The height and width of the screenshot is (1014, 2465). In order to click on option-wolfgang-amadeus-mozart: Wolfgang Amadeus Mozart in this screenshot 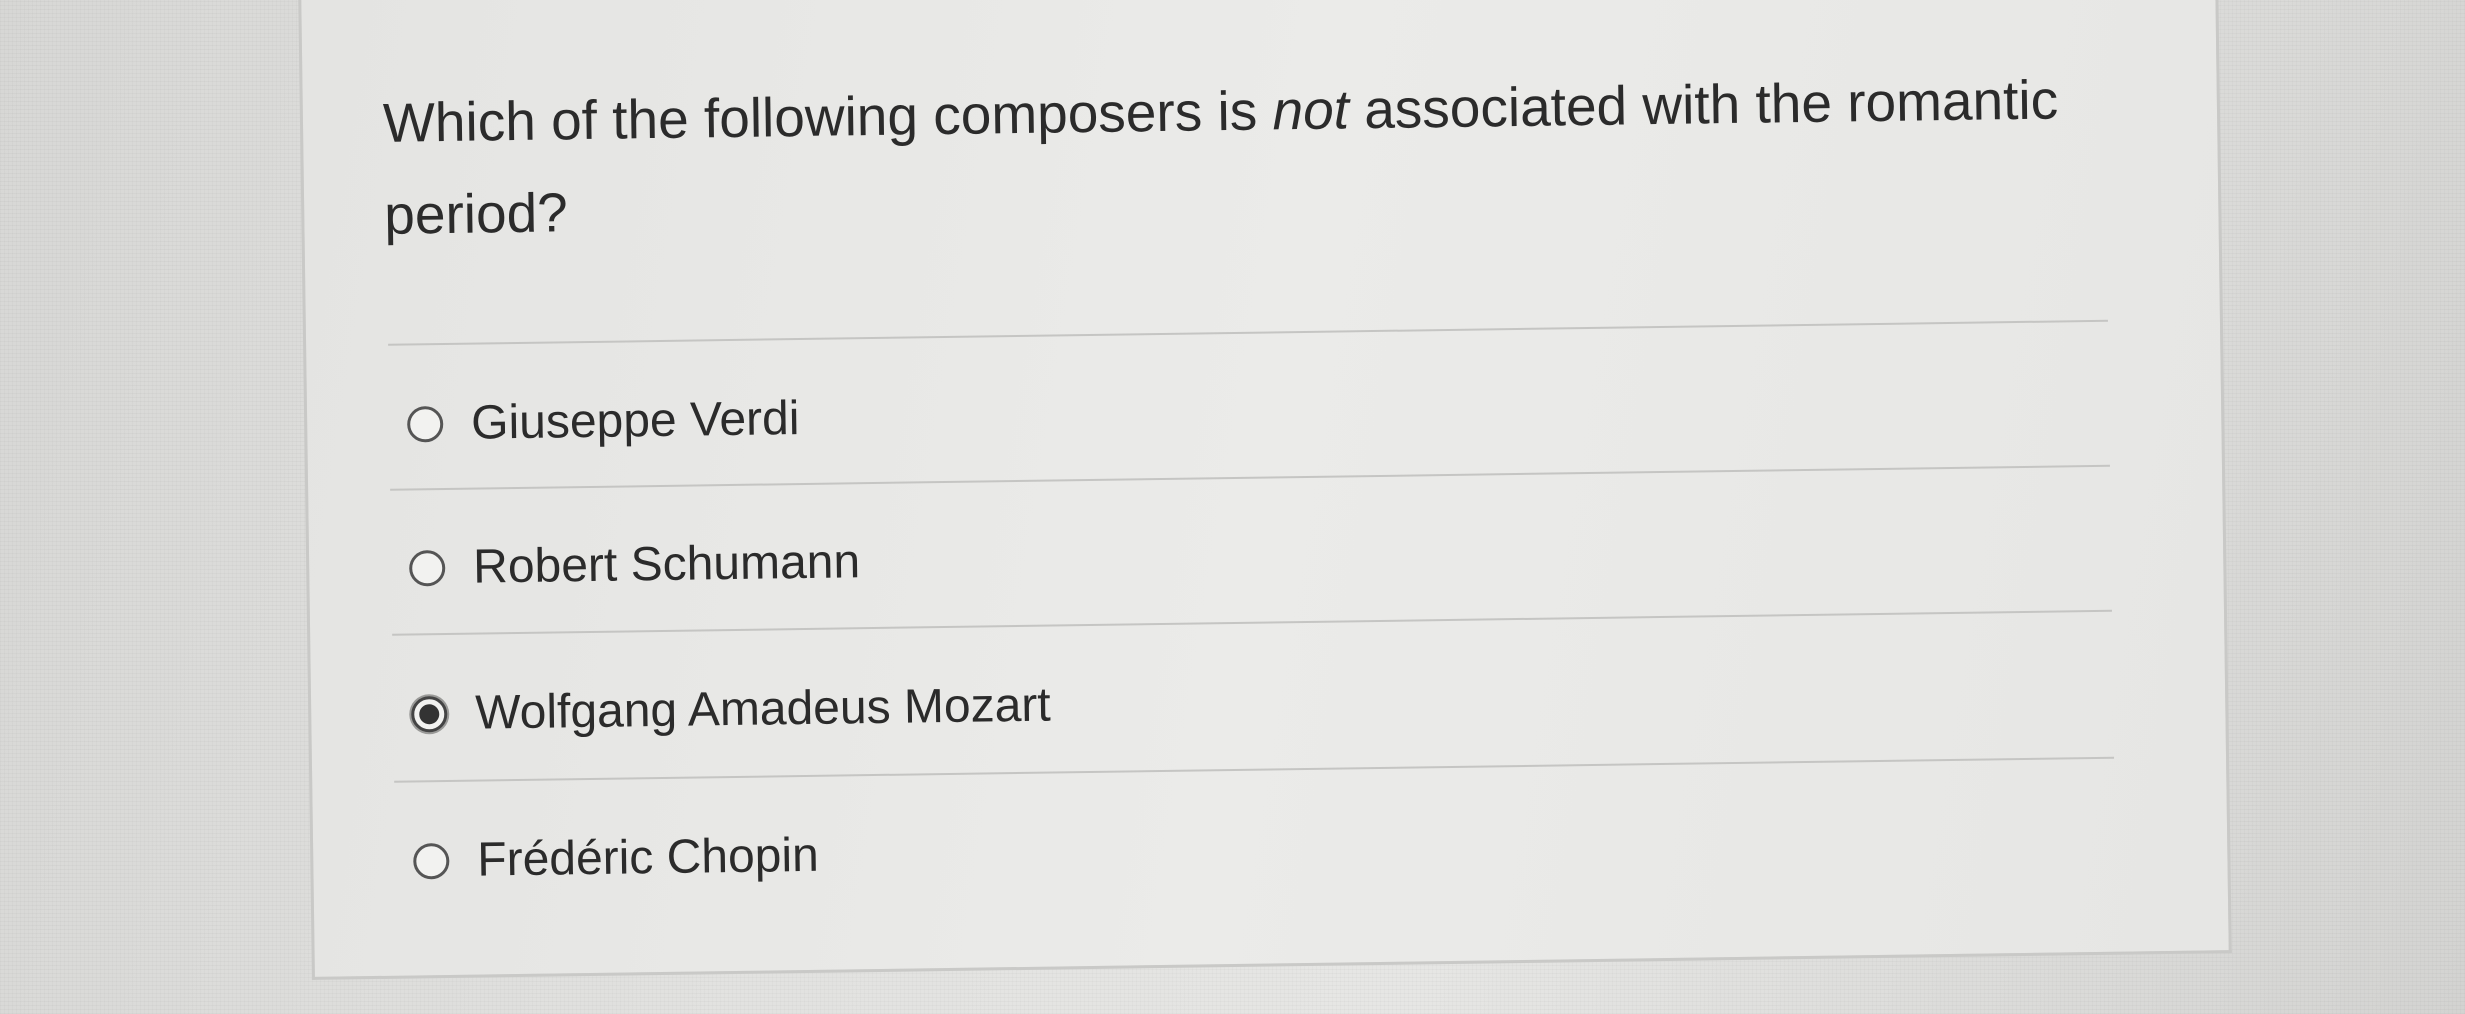, I will do `click(731, 710)`.